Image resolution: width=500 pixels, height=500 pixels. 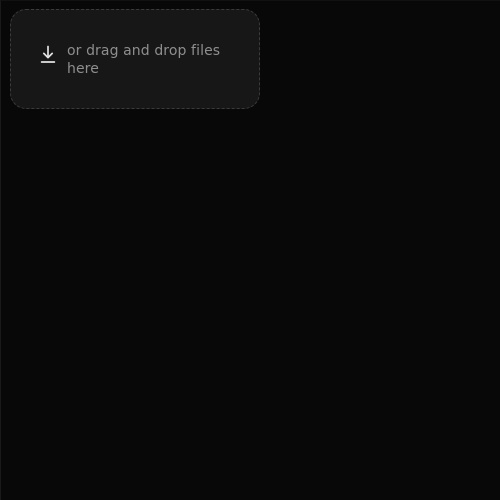 What do you see at coordinates (144, 60) in the screenshot?
I see `drop-zone-label: or drag and drop files here` at bounding box center [144, 60].